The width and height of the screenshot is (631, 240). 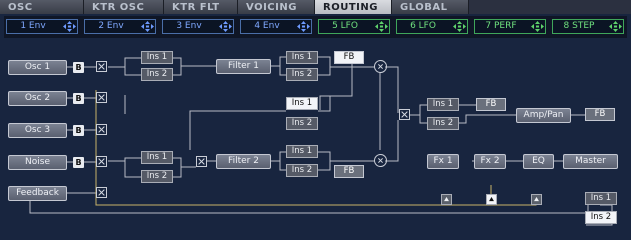 I want to click on filter-2: Filter 2, so click(x=243, y=161).